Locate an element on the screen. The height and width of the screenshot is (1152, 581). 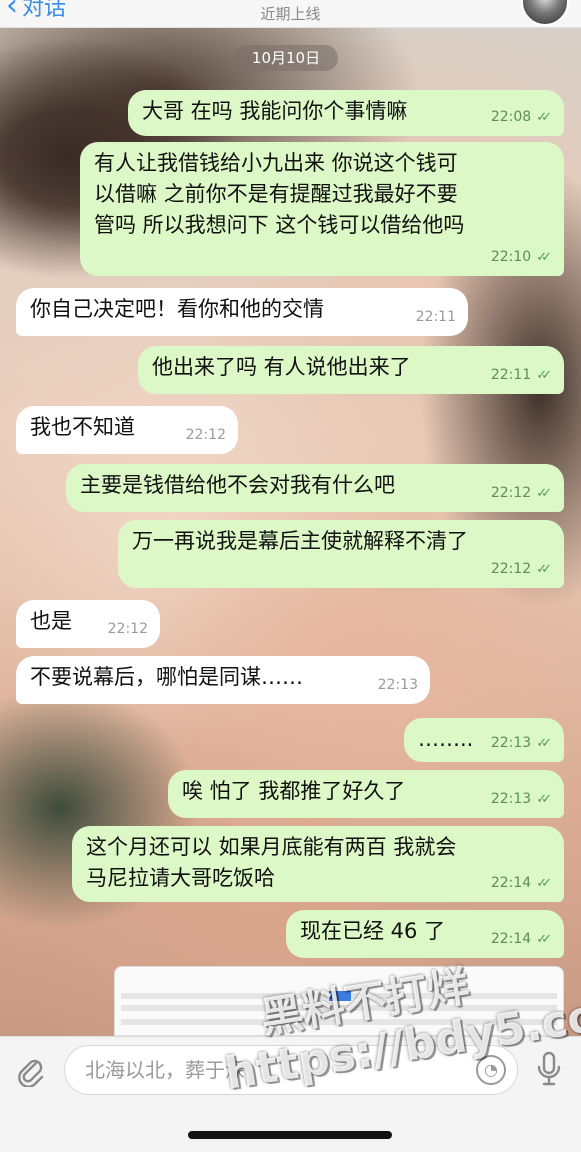
message-meta: 22:11 is located at coordinates (436, 317).